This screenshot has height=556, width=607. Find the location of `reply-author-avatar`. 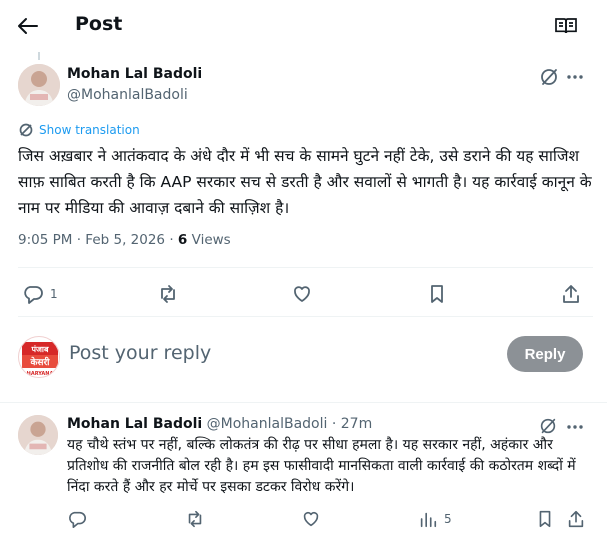

reply-author-avatar is located at coordinates (38, 435).